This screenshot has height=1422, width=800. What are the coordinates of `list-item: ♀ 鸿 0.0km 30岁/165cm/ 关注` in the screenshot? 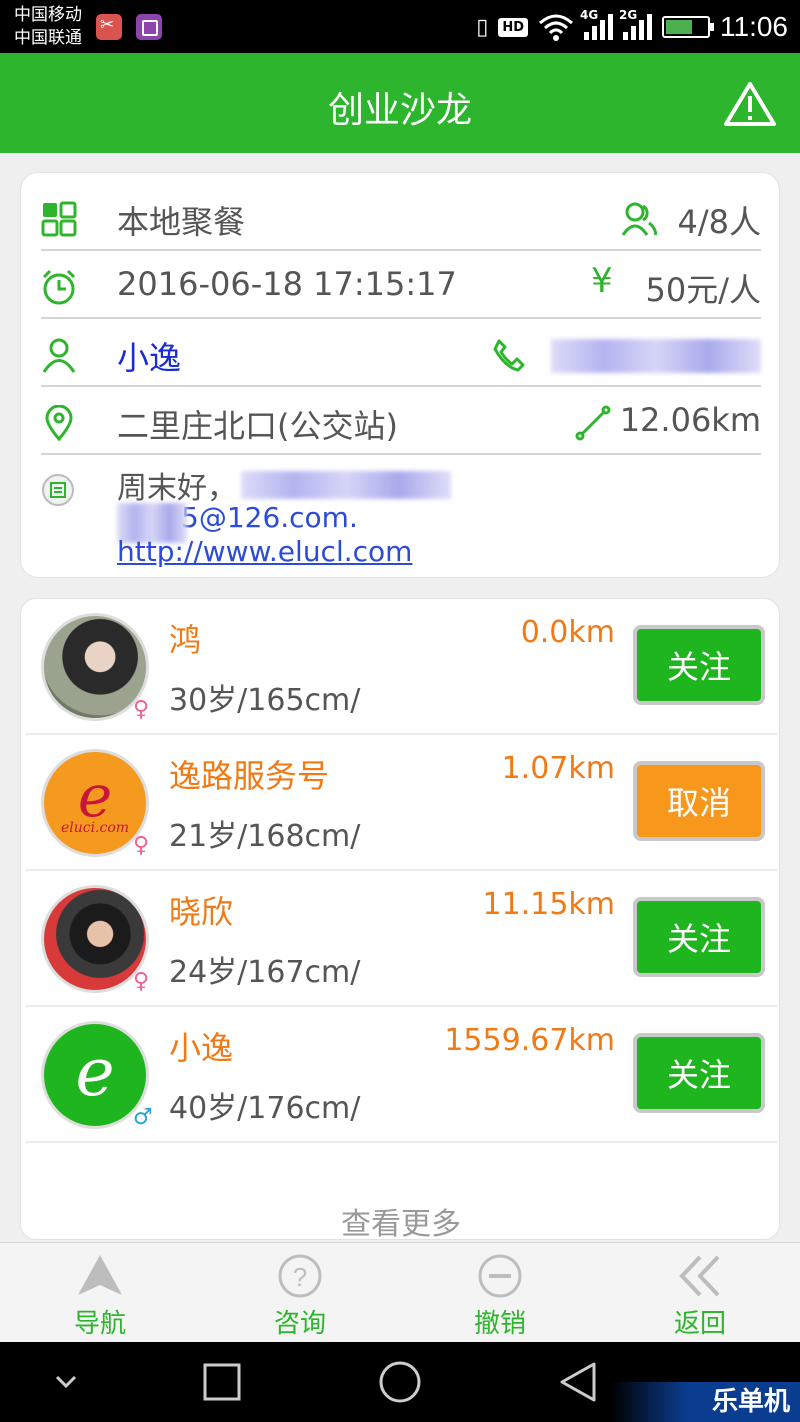 It's located at (401, 667).